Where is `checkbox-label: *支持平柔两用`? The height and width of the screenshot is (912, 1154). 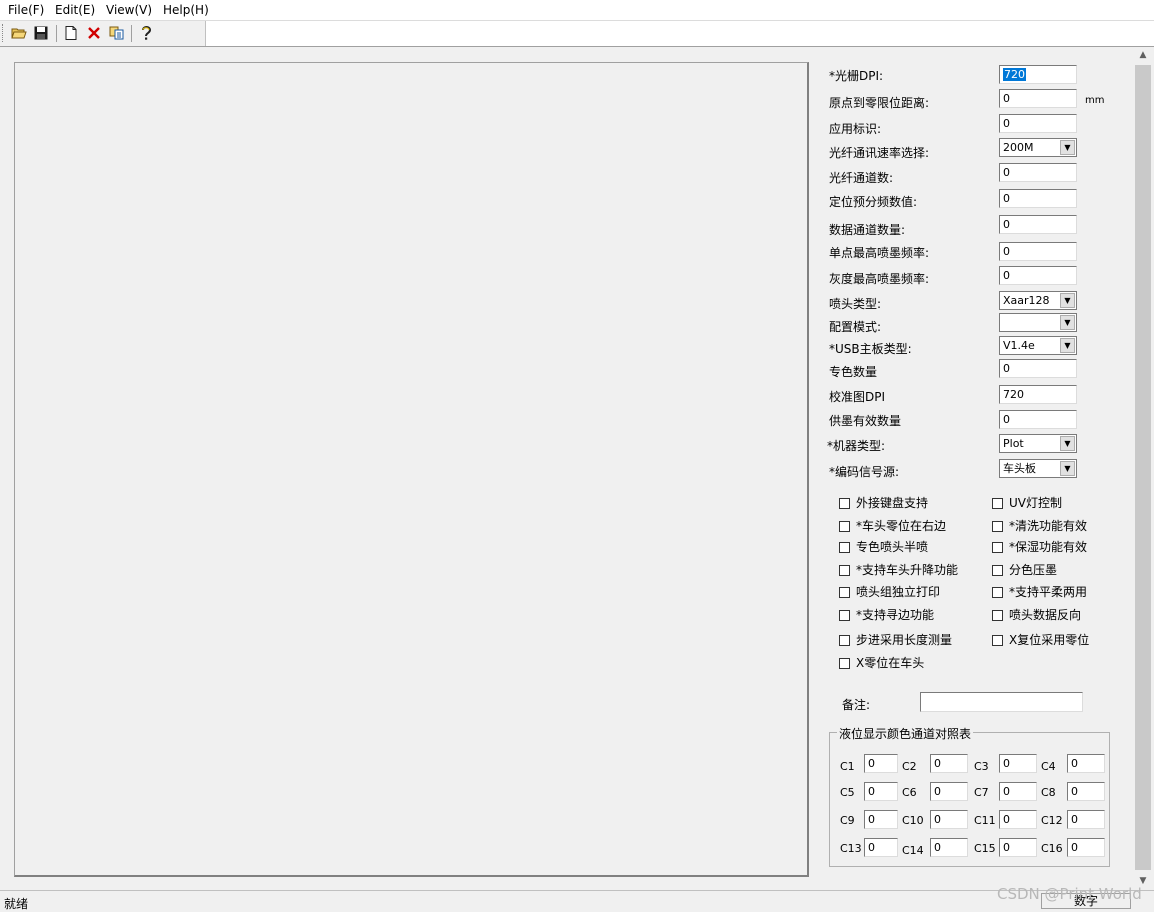 checkbox-label: *支持平柔两用 is located at coordinates (1048, 592).